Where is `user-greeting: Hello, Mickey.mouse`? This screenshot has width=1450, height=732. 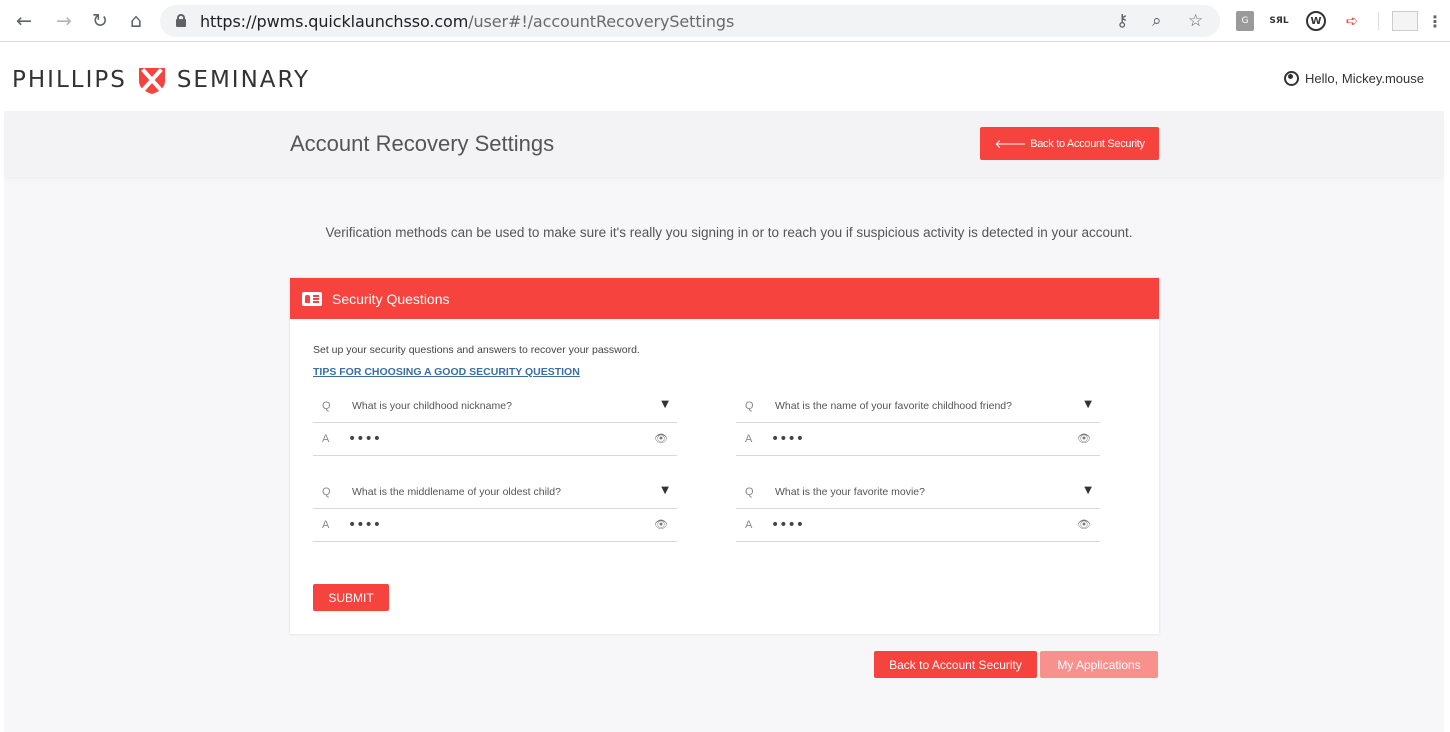 user-greeting: Hello, Mickey.mouse is located at coordinates (1364, 78).